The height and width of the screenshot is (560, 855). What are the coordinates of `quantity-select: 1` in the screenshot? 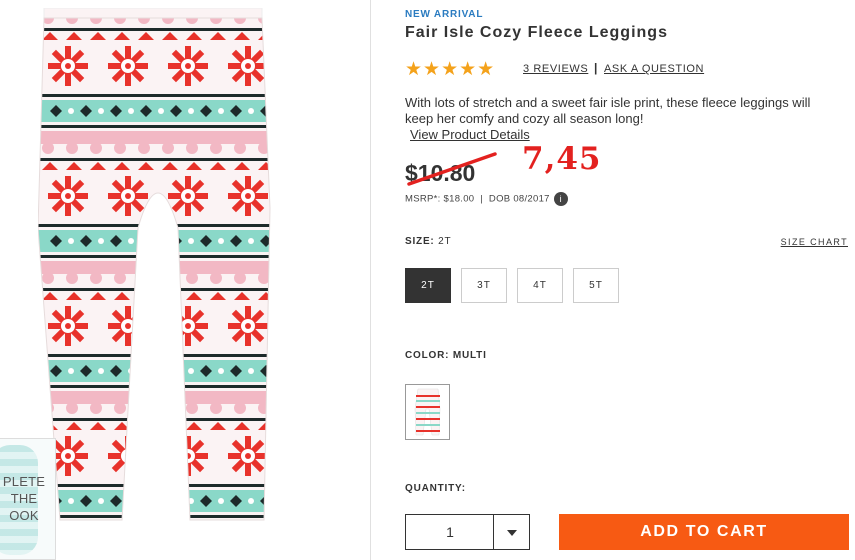 It's located at (467, 532).